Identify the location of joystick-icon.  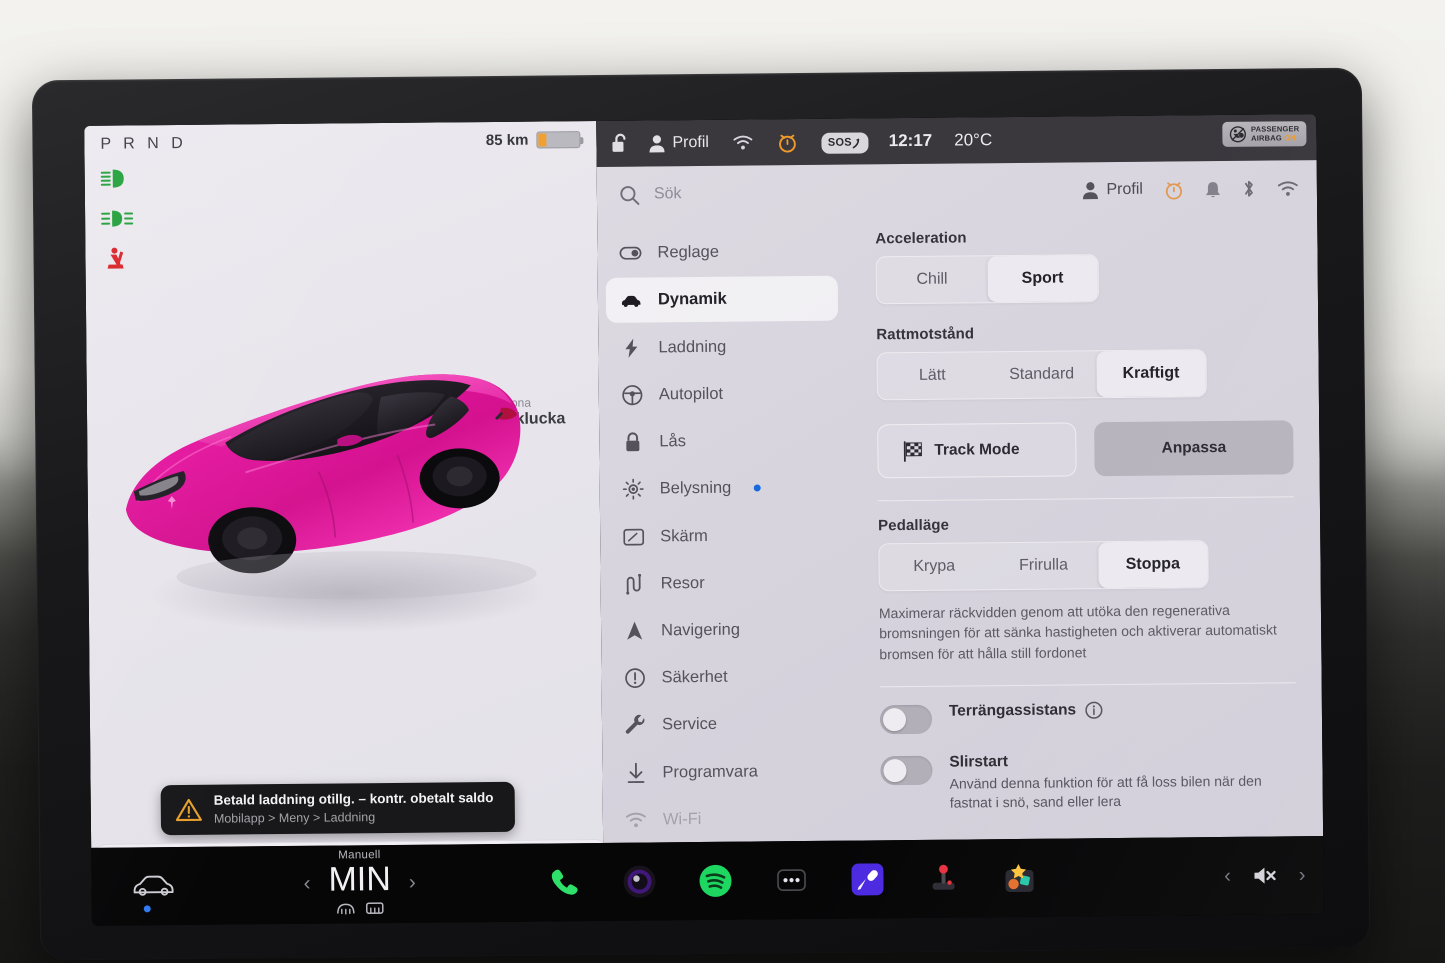
(943, 877).